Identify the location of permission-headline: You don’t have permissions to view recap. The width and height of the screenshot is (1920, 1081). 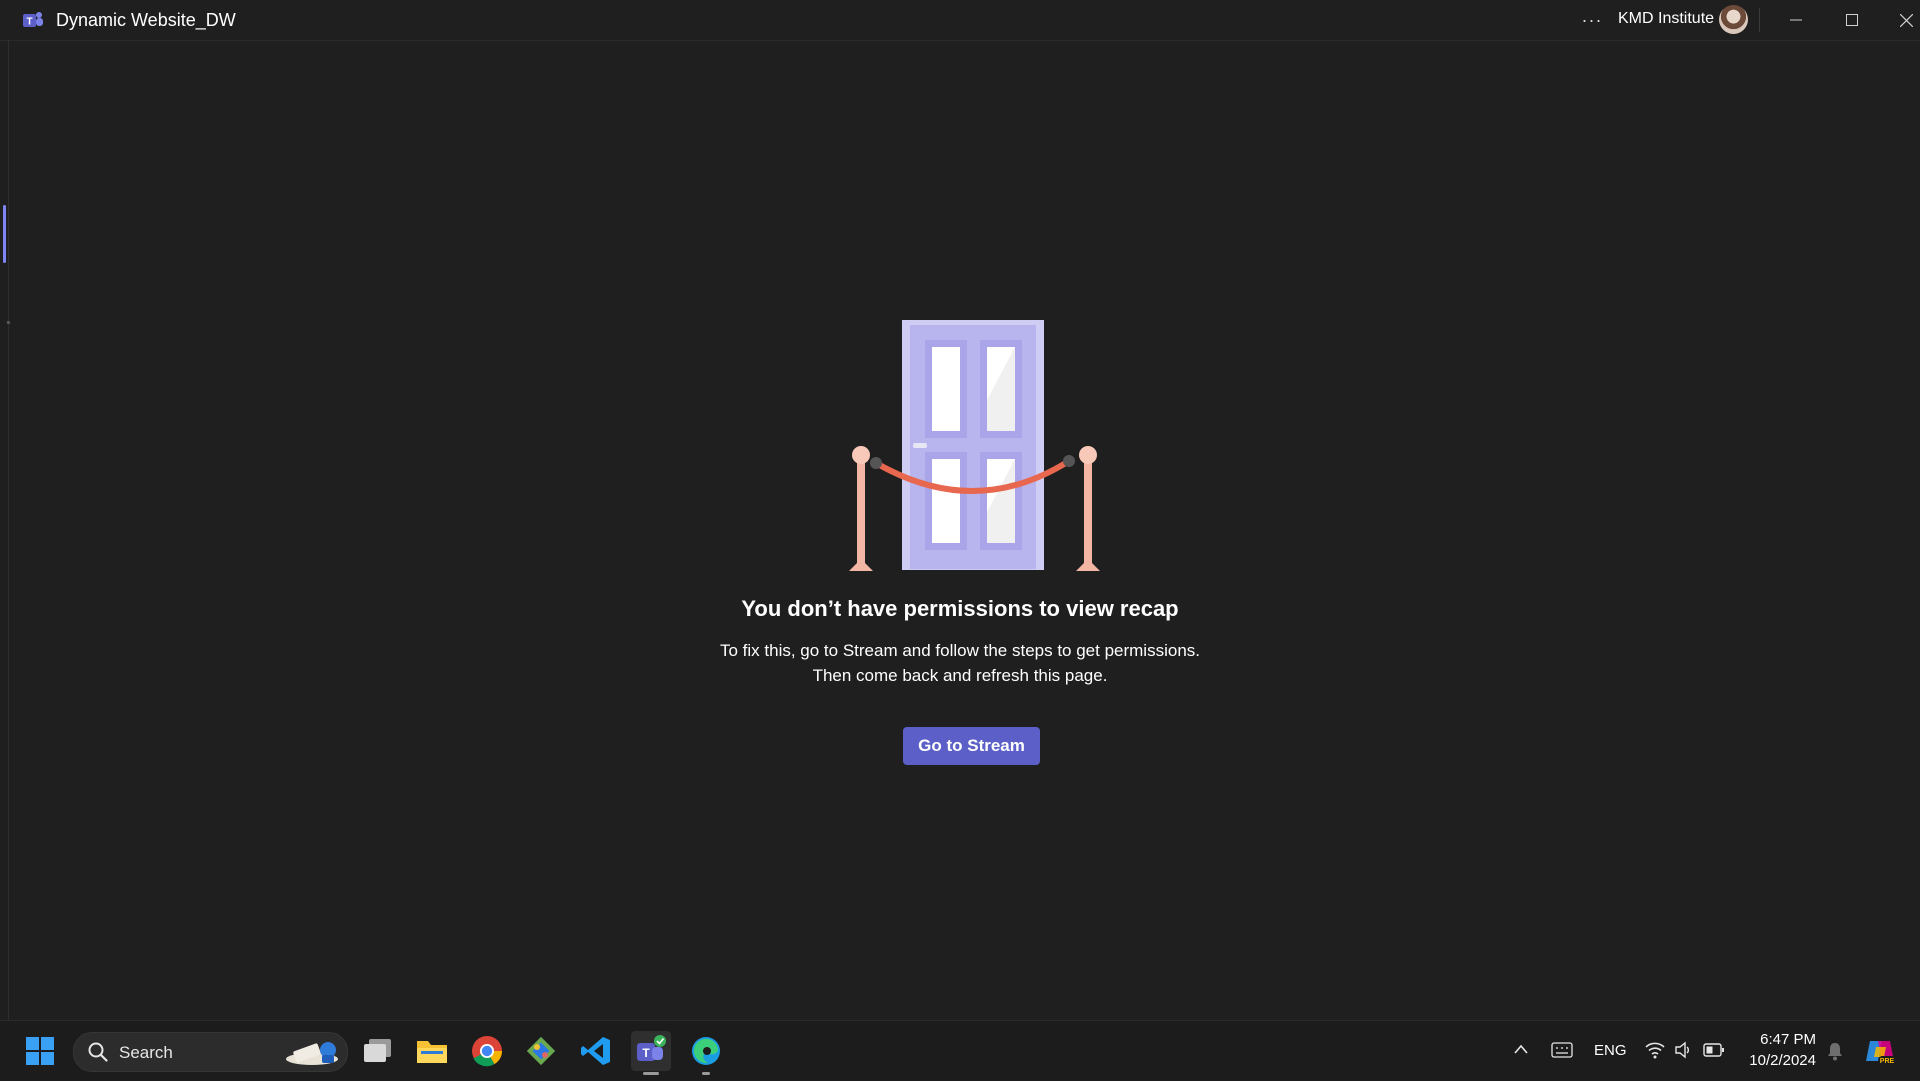
(960, 608).